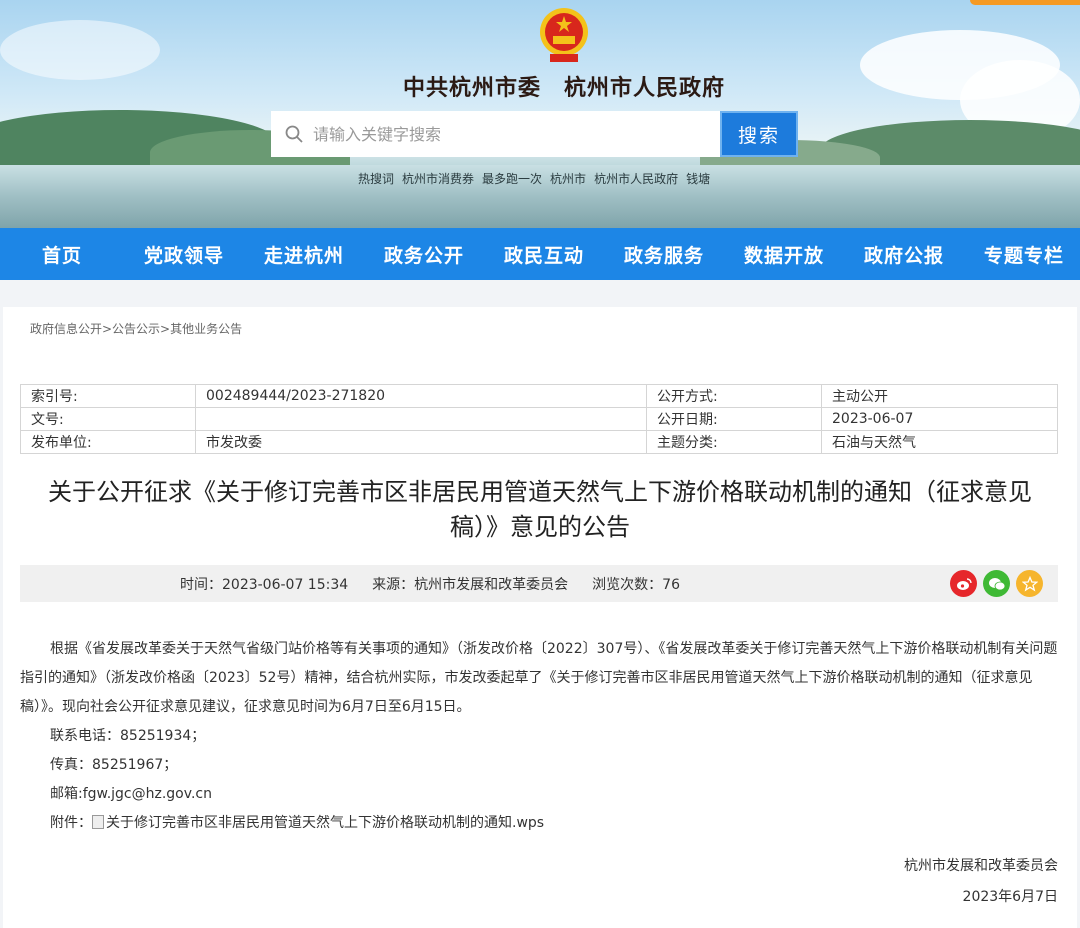  What do you see at coordinates (114, 765) in the screenshot?
I see `contact-fax: 传真：85251967；` at bounding box center [114, 765].